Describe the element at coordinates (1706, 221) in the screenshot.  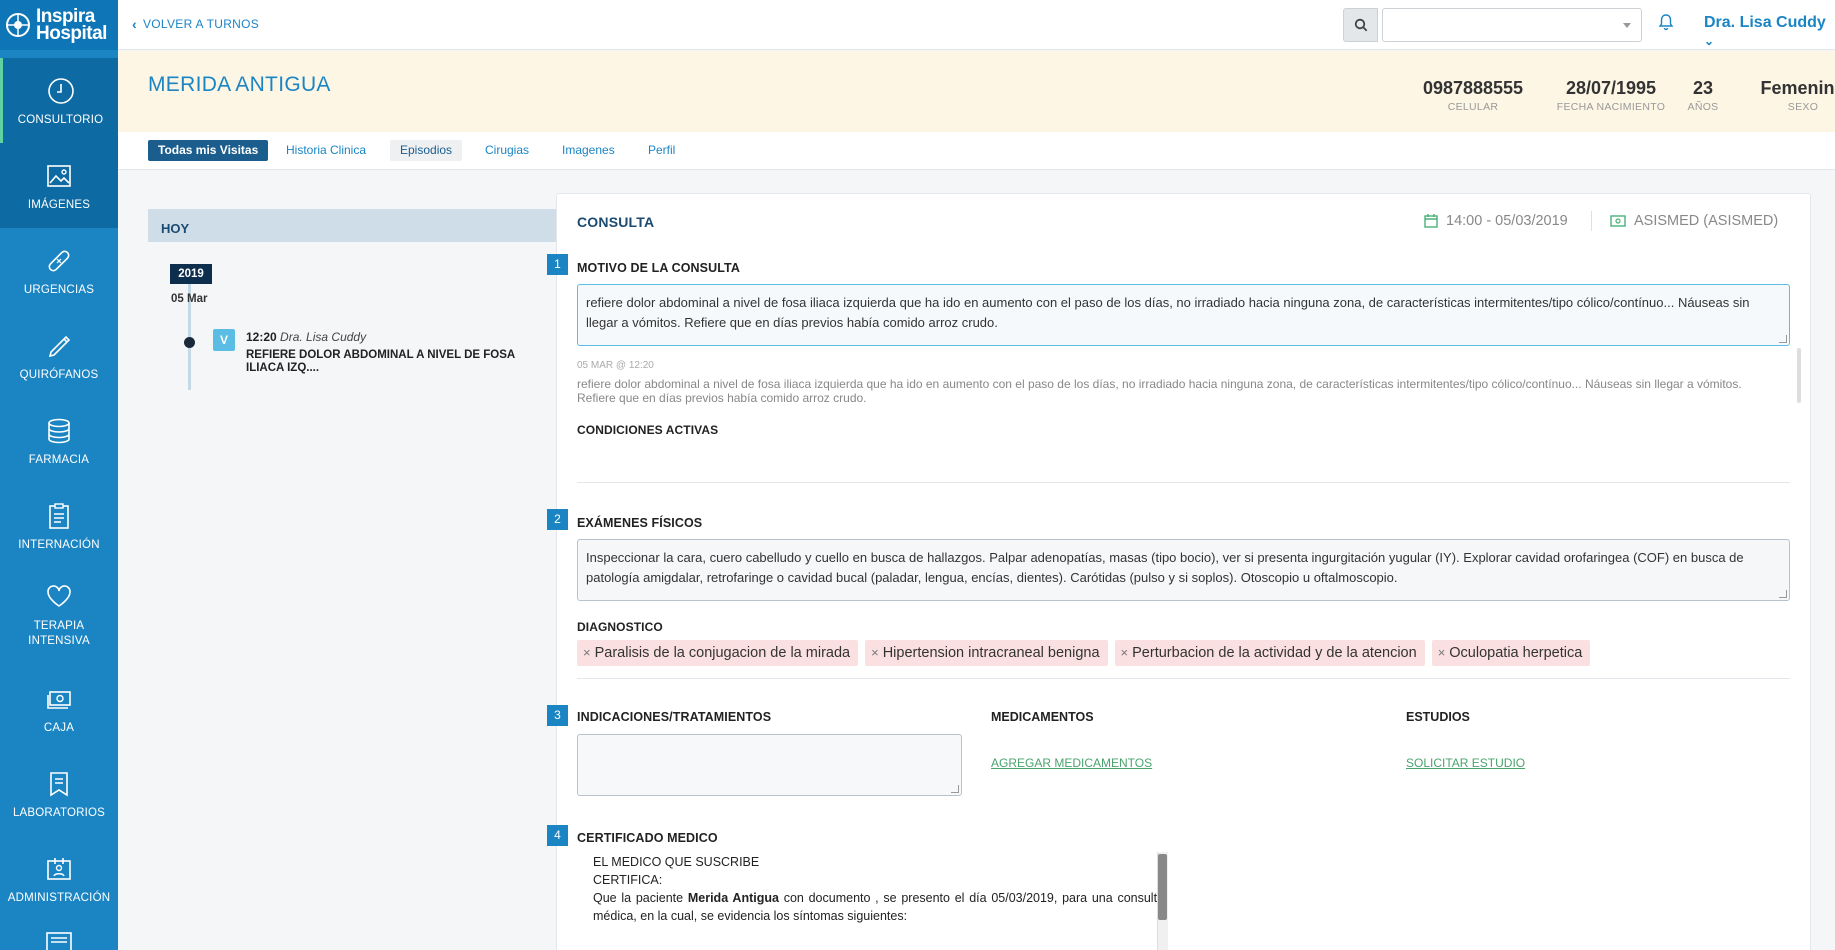
I see `consulta-insurance-text: ASISMED (ASISMED)` at that location.